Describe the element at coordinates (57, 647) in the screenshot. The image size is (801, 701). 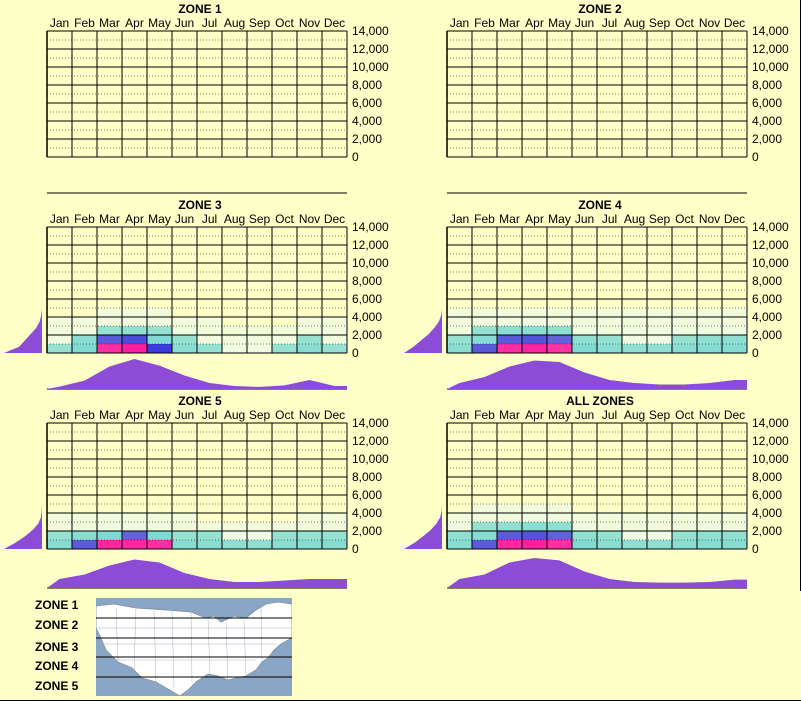
I see `legend-zone-3: ZONE 3` at that location.